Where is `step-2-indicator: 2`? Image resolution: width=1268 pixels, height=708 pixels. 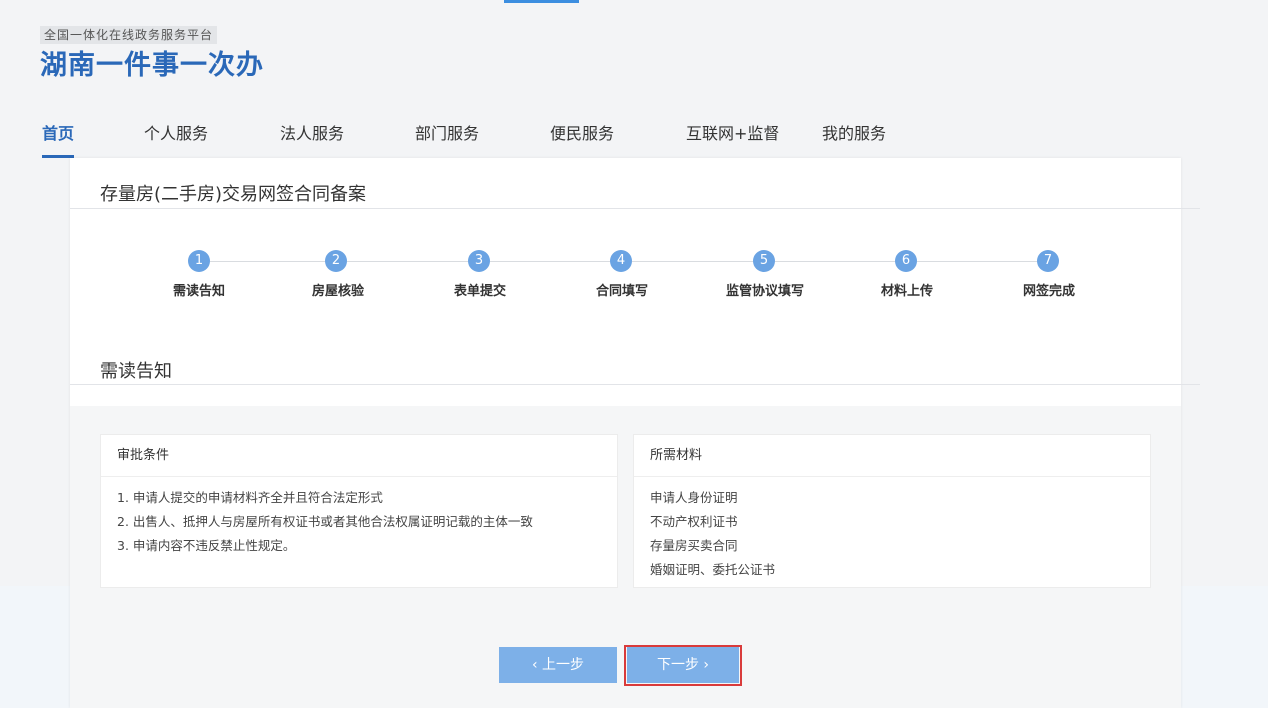
step-2-indicator: 2 is located at coordinates (336, 261).